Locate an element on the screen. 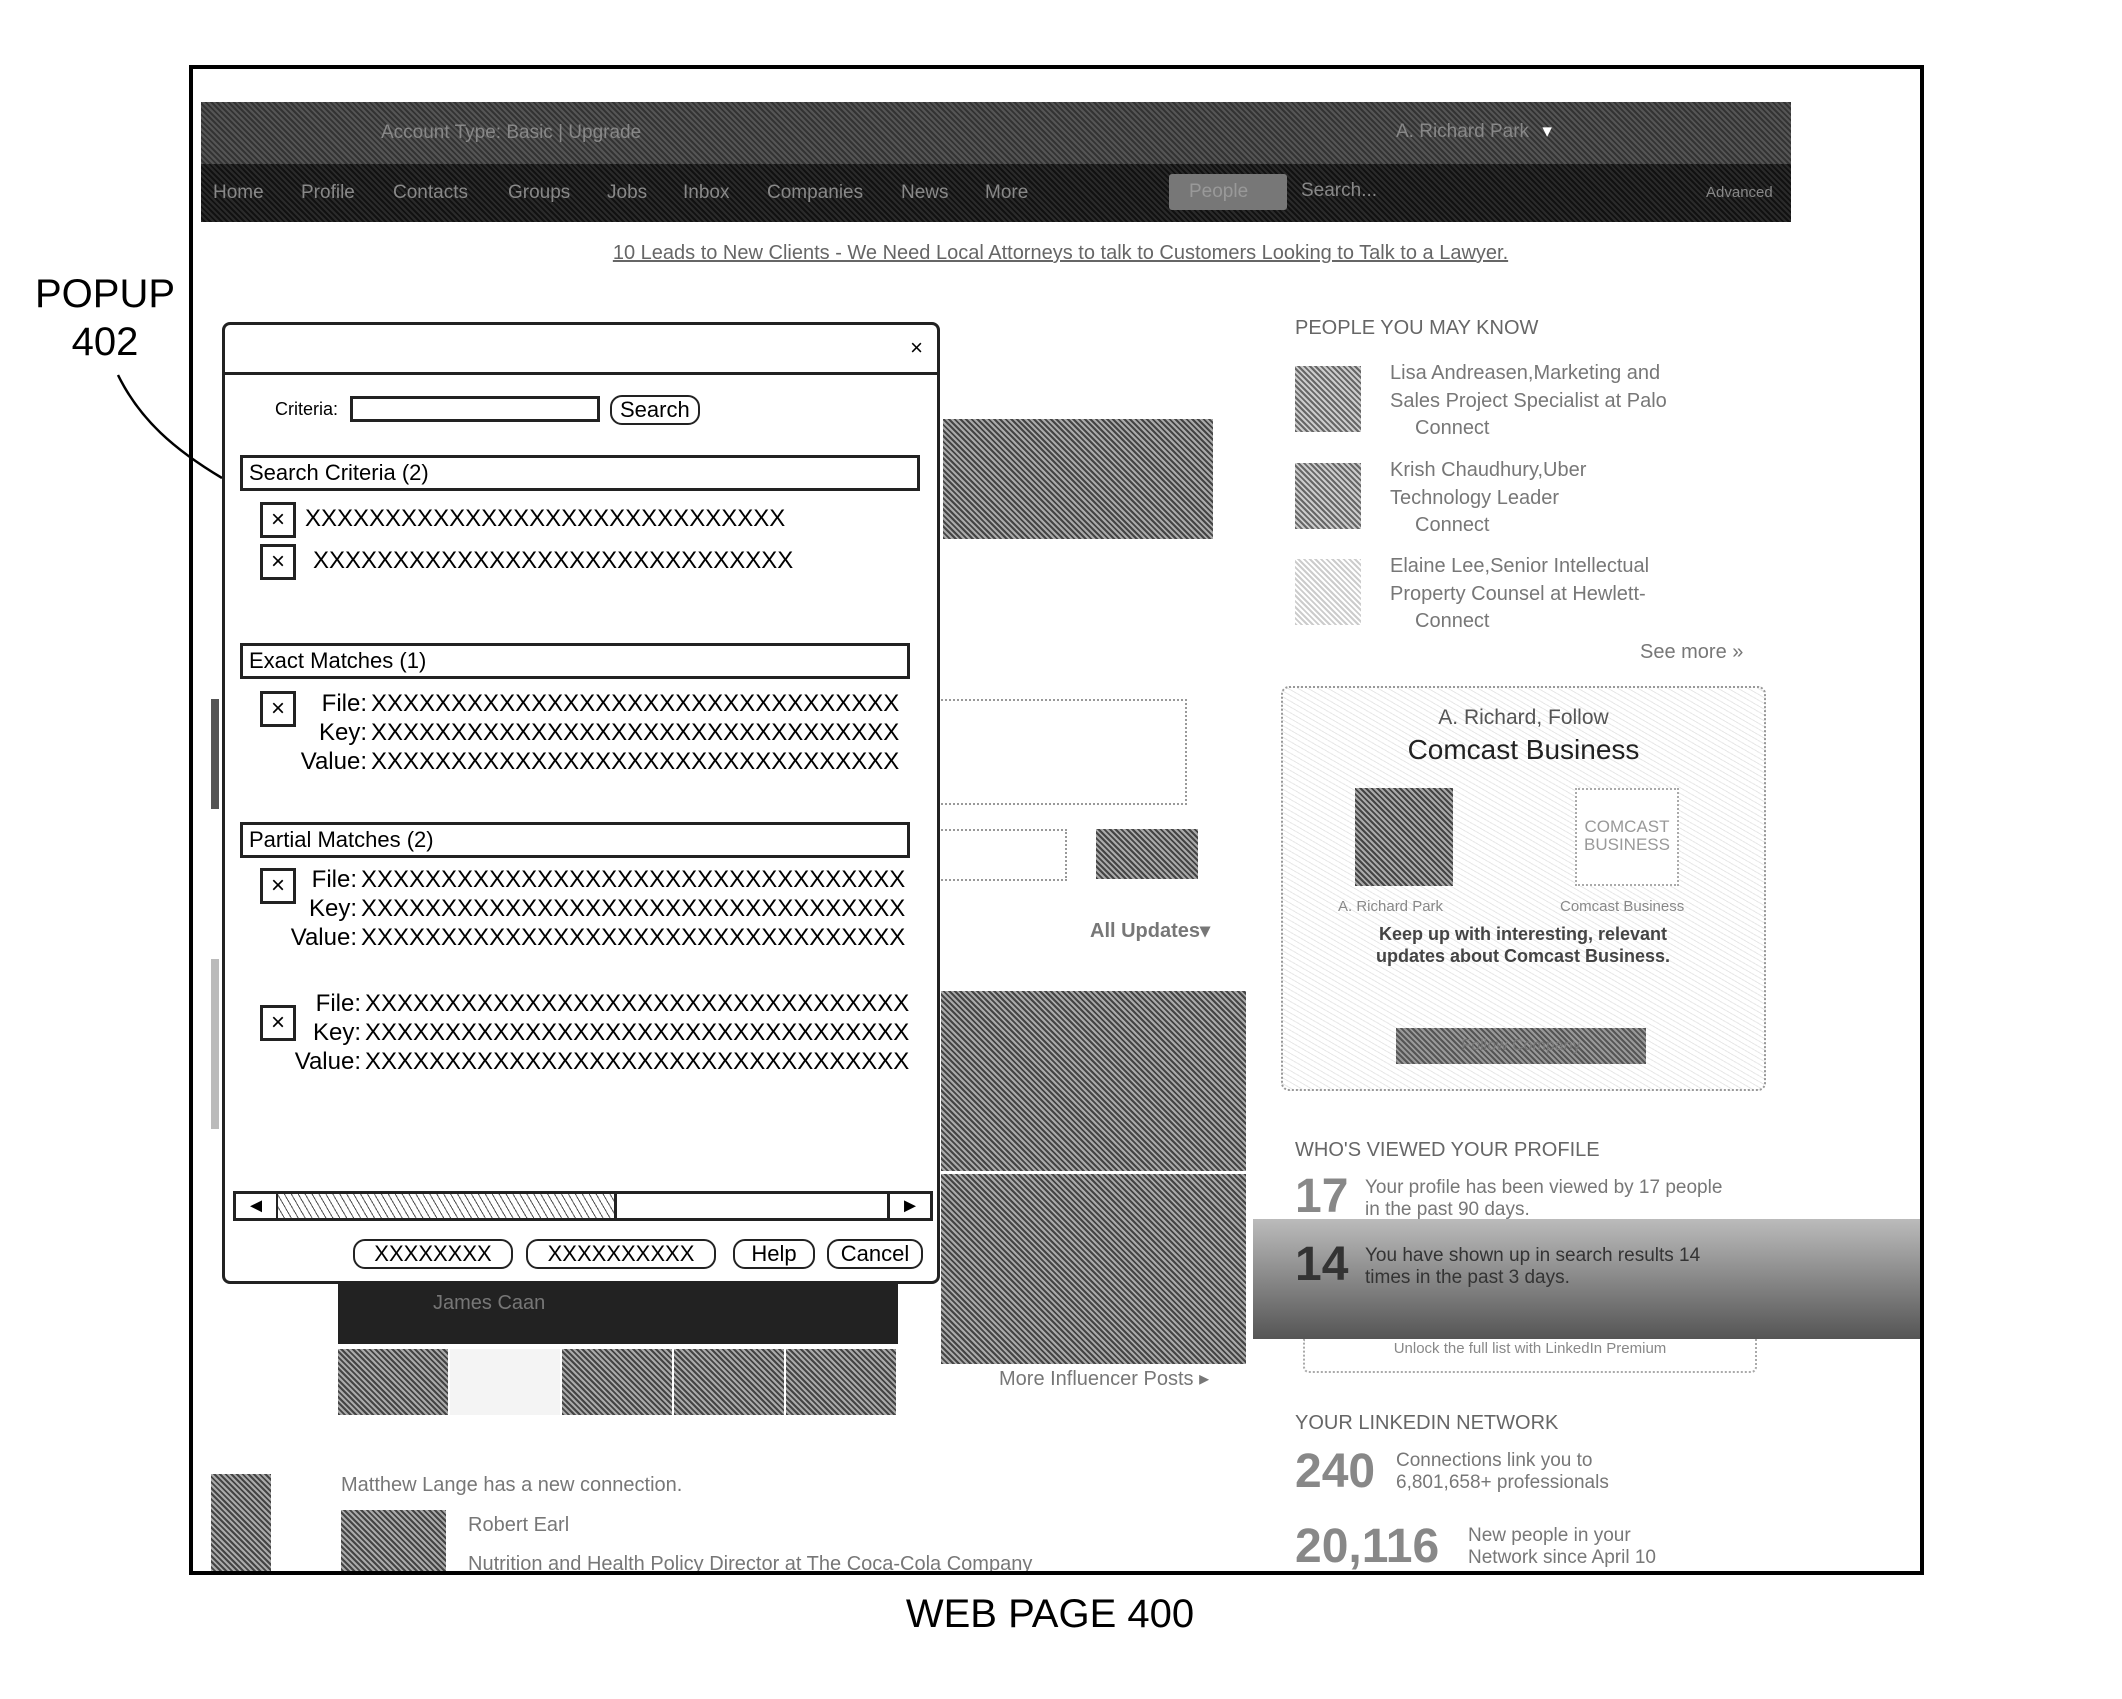 Image resolution: width=2122 pixels, height=1699 pixels. horizontal-scrollbar: ◄ ► is located at coordinates (583, 1206).